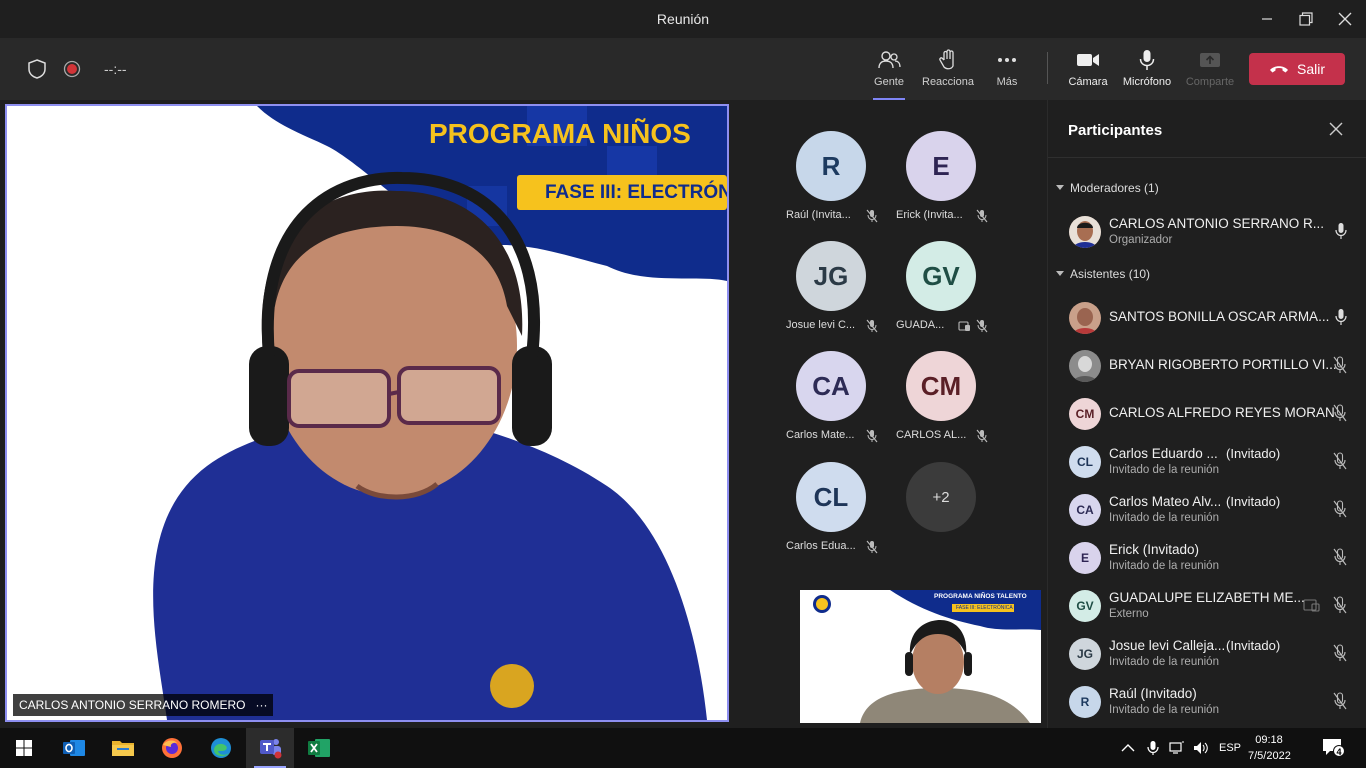 The height and width of the screenshot is (768, 1366). What do you see at coordinates (1344, 19) in the screenshot?
I see `close-window-button` at bounding box center [1344, 19].